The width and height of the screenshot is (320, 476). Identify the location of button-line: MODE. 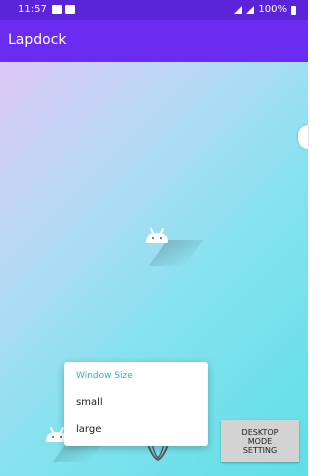
(260, 441).